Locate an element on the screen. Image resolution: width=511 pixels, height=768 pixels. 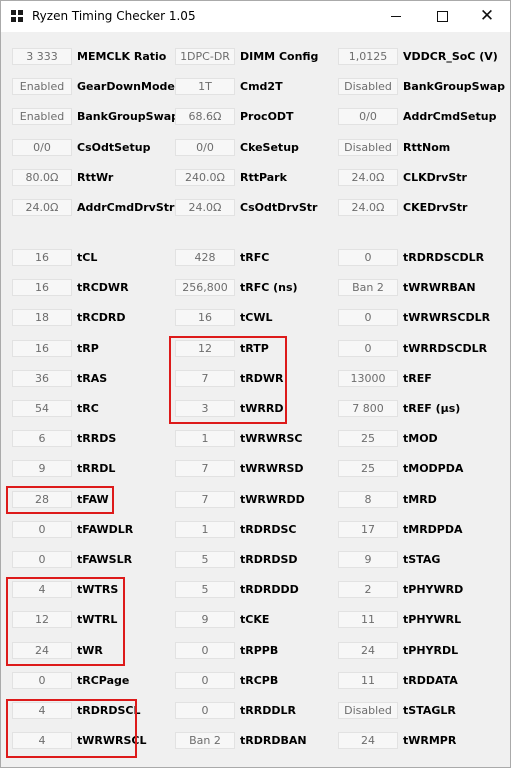
field-tstag: 9 tSTAG is located at coordinates (407, 560).